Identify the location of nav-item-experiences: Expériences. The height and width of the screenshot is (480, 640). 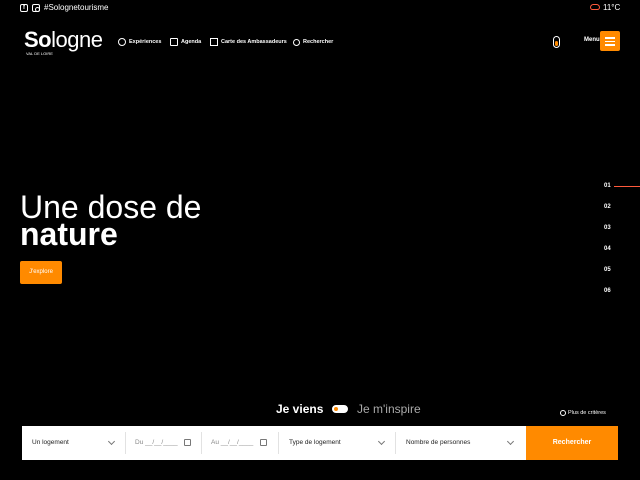
(139, 42).